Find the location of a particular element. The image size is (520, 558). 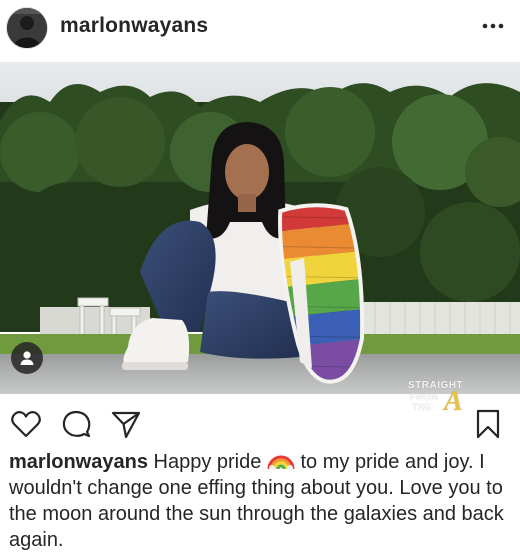

comment-icon is located at coordinates (76, 424).